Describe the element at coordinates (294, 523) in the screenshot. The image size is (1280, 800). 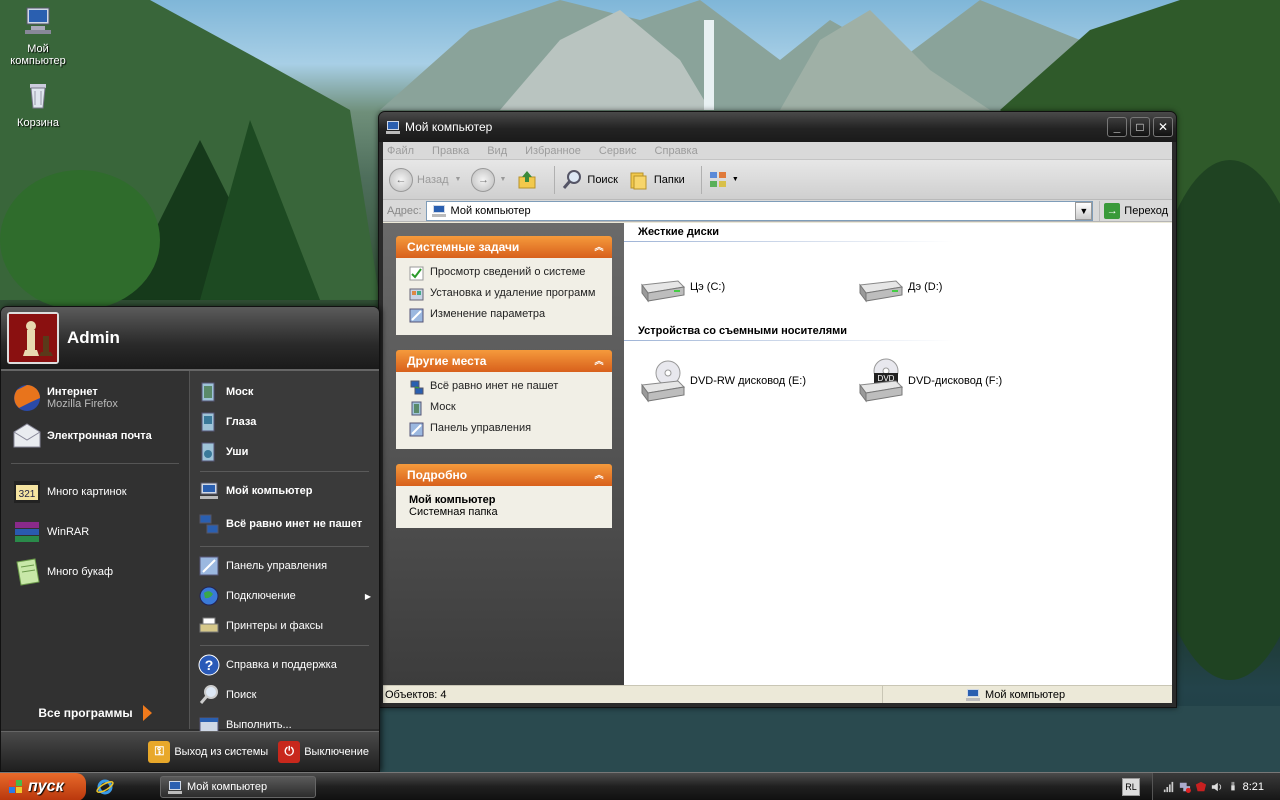
I see `right-item-label: Всё равно инет не пашет` at that location.